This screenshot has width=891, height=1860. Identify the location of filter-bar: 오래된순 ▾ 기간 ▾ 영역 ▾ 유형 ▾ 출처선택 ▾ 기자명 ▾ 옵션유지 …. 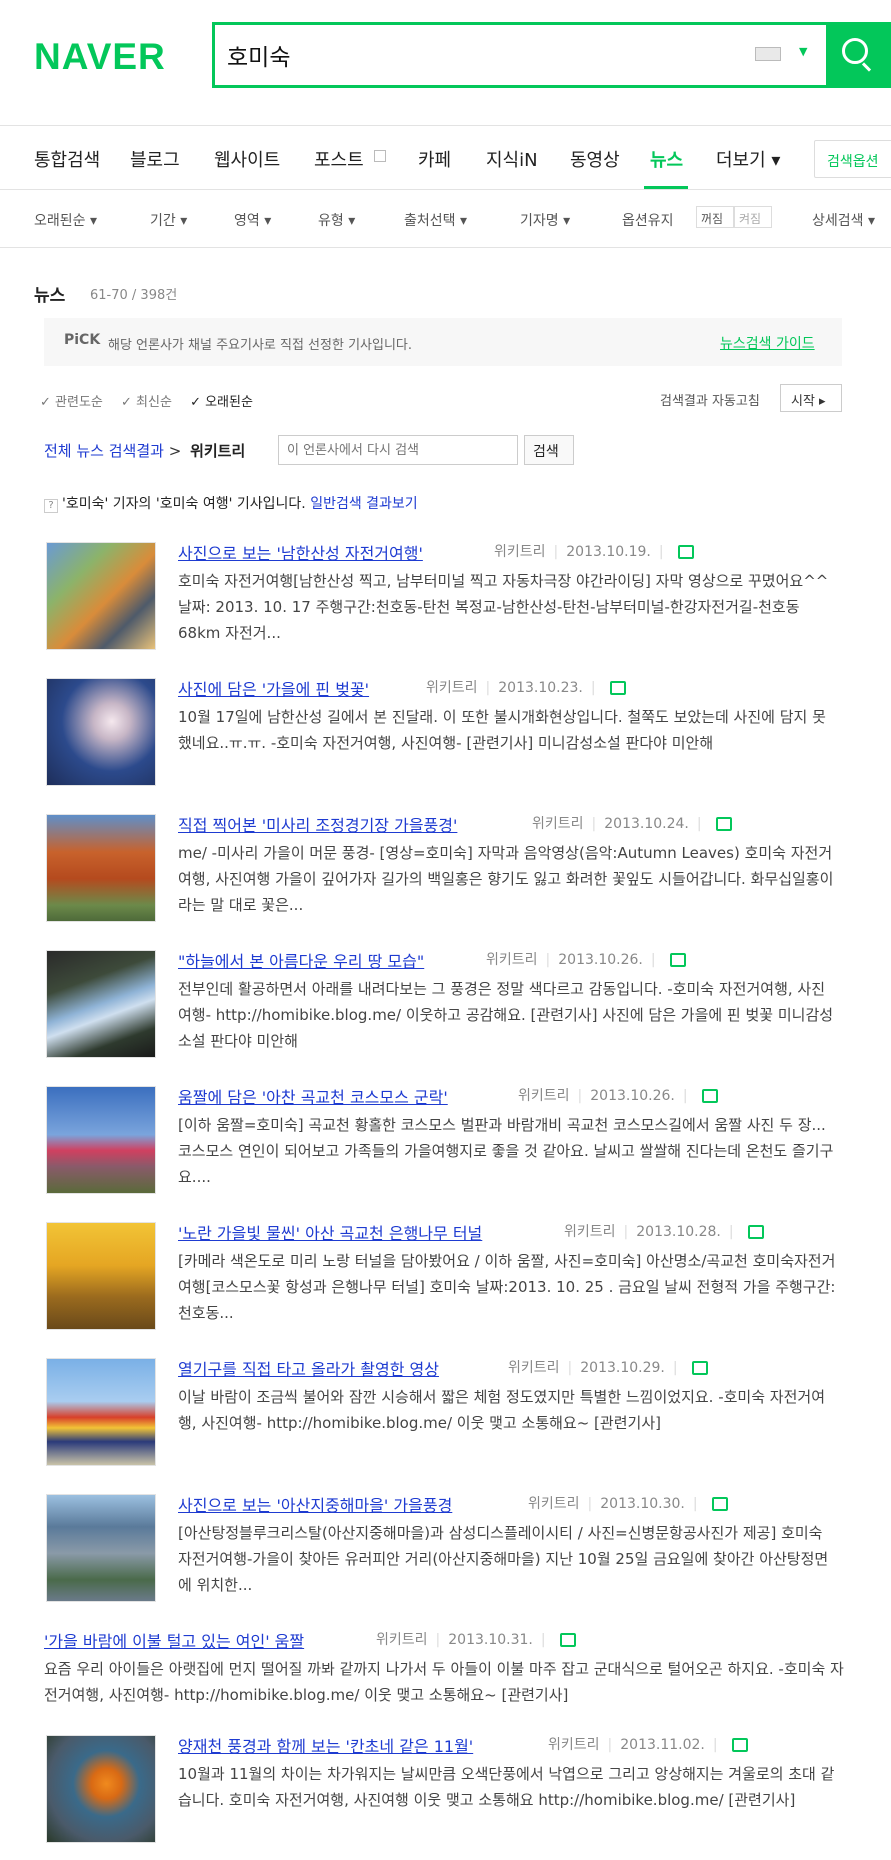
(445, 219).